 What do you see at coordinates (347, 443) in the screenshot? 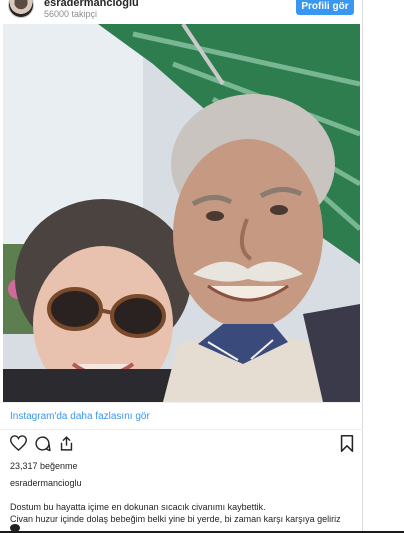
I see `bookmark-icon` at bounding box center [347, 443].